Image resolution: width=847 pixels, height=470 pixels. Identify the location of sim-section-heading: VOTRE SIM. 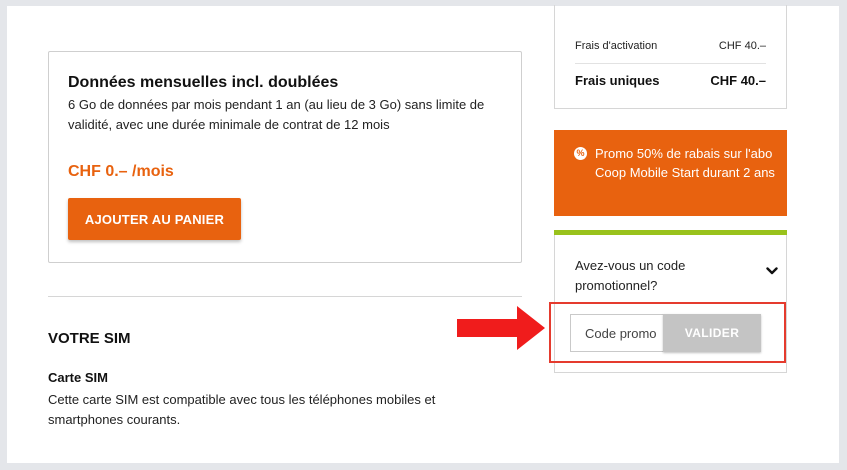
(89, 338).